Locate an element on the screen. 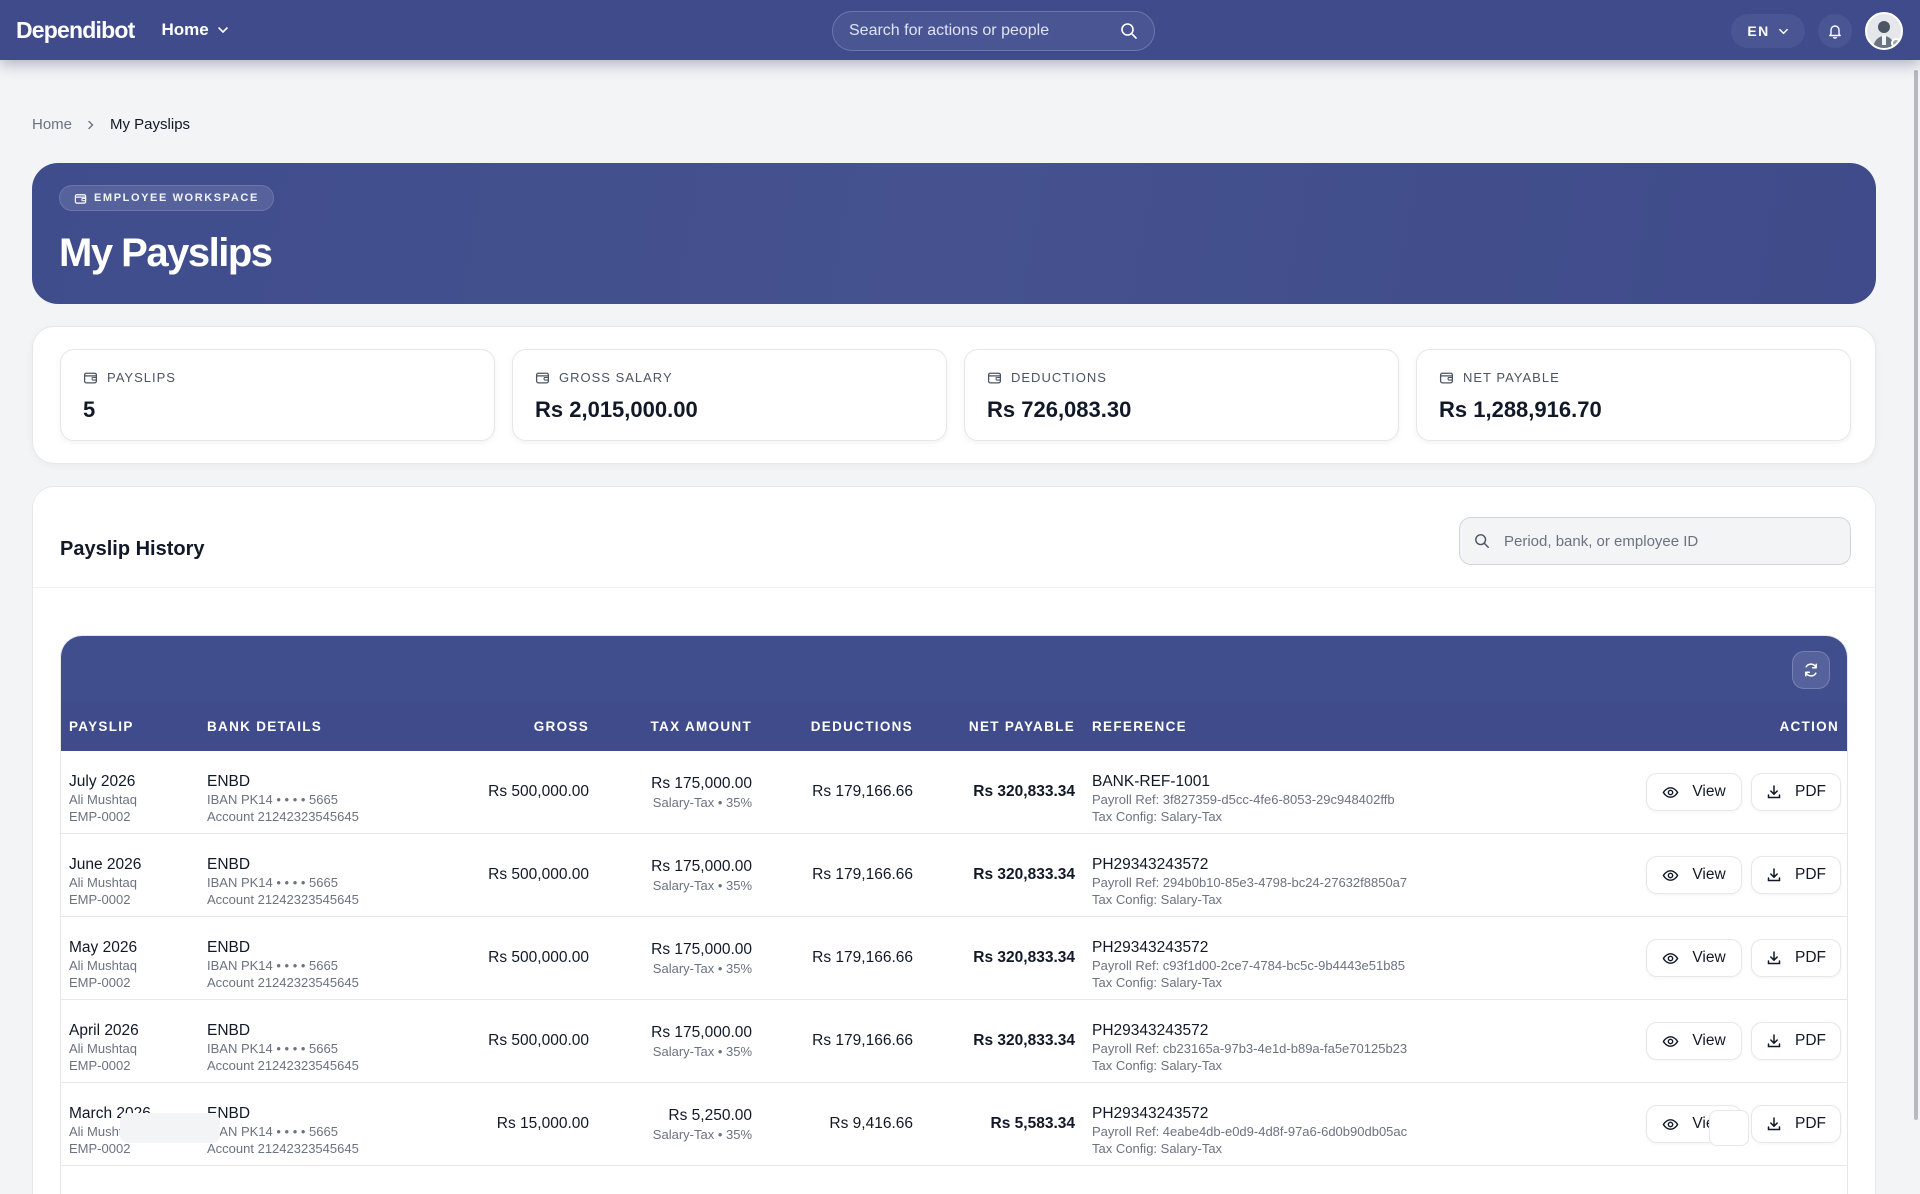 The image size is (1920, 1194). deductions-amount: Rs 179,166.66 is located at coordinates (862, 874).